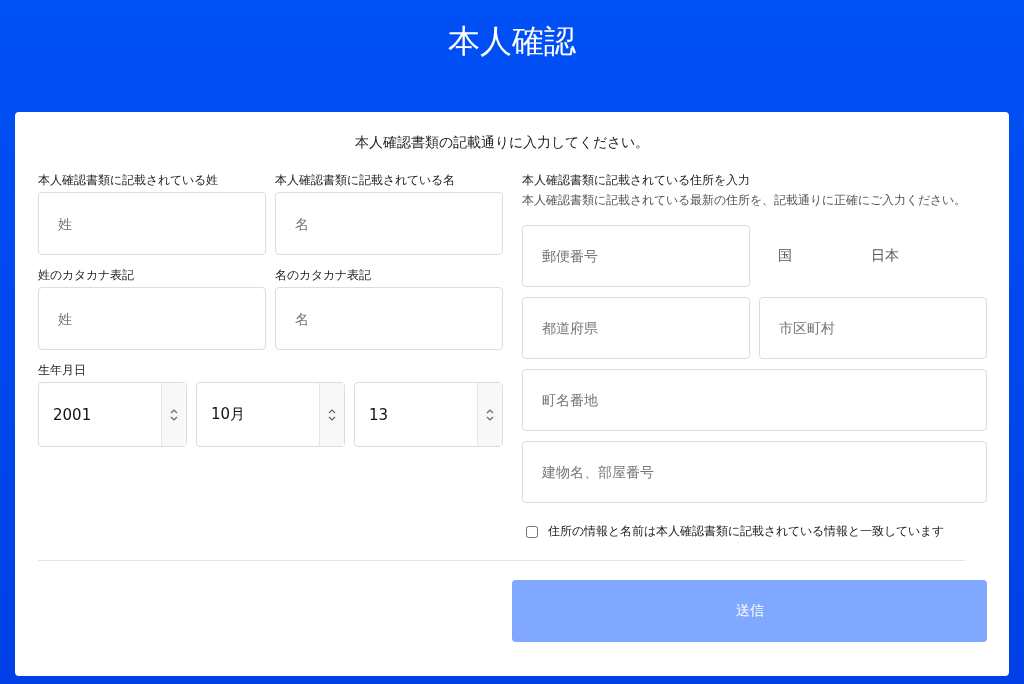 This screenshot has width=1024, height=684. What do you see at coordinates (636, 180) in the screenshot?
I see `field-label: 本人確認書類に記載されている住所を入力` at bounding box center [636, 180].